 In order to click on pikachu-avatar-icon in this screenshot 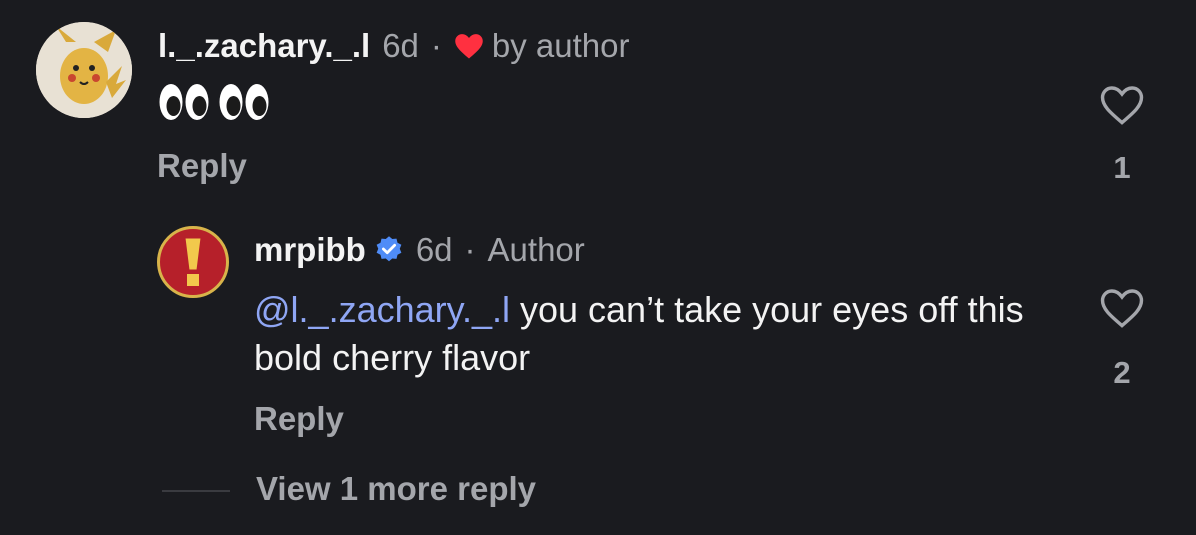, I will do `click(84, 70)`.